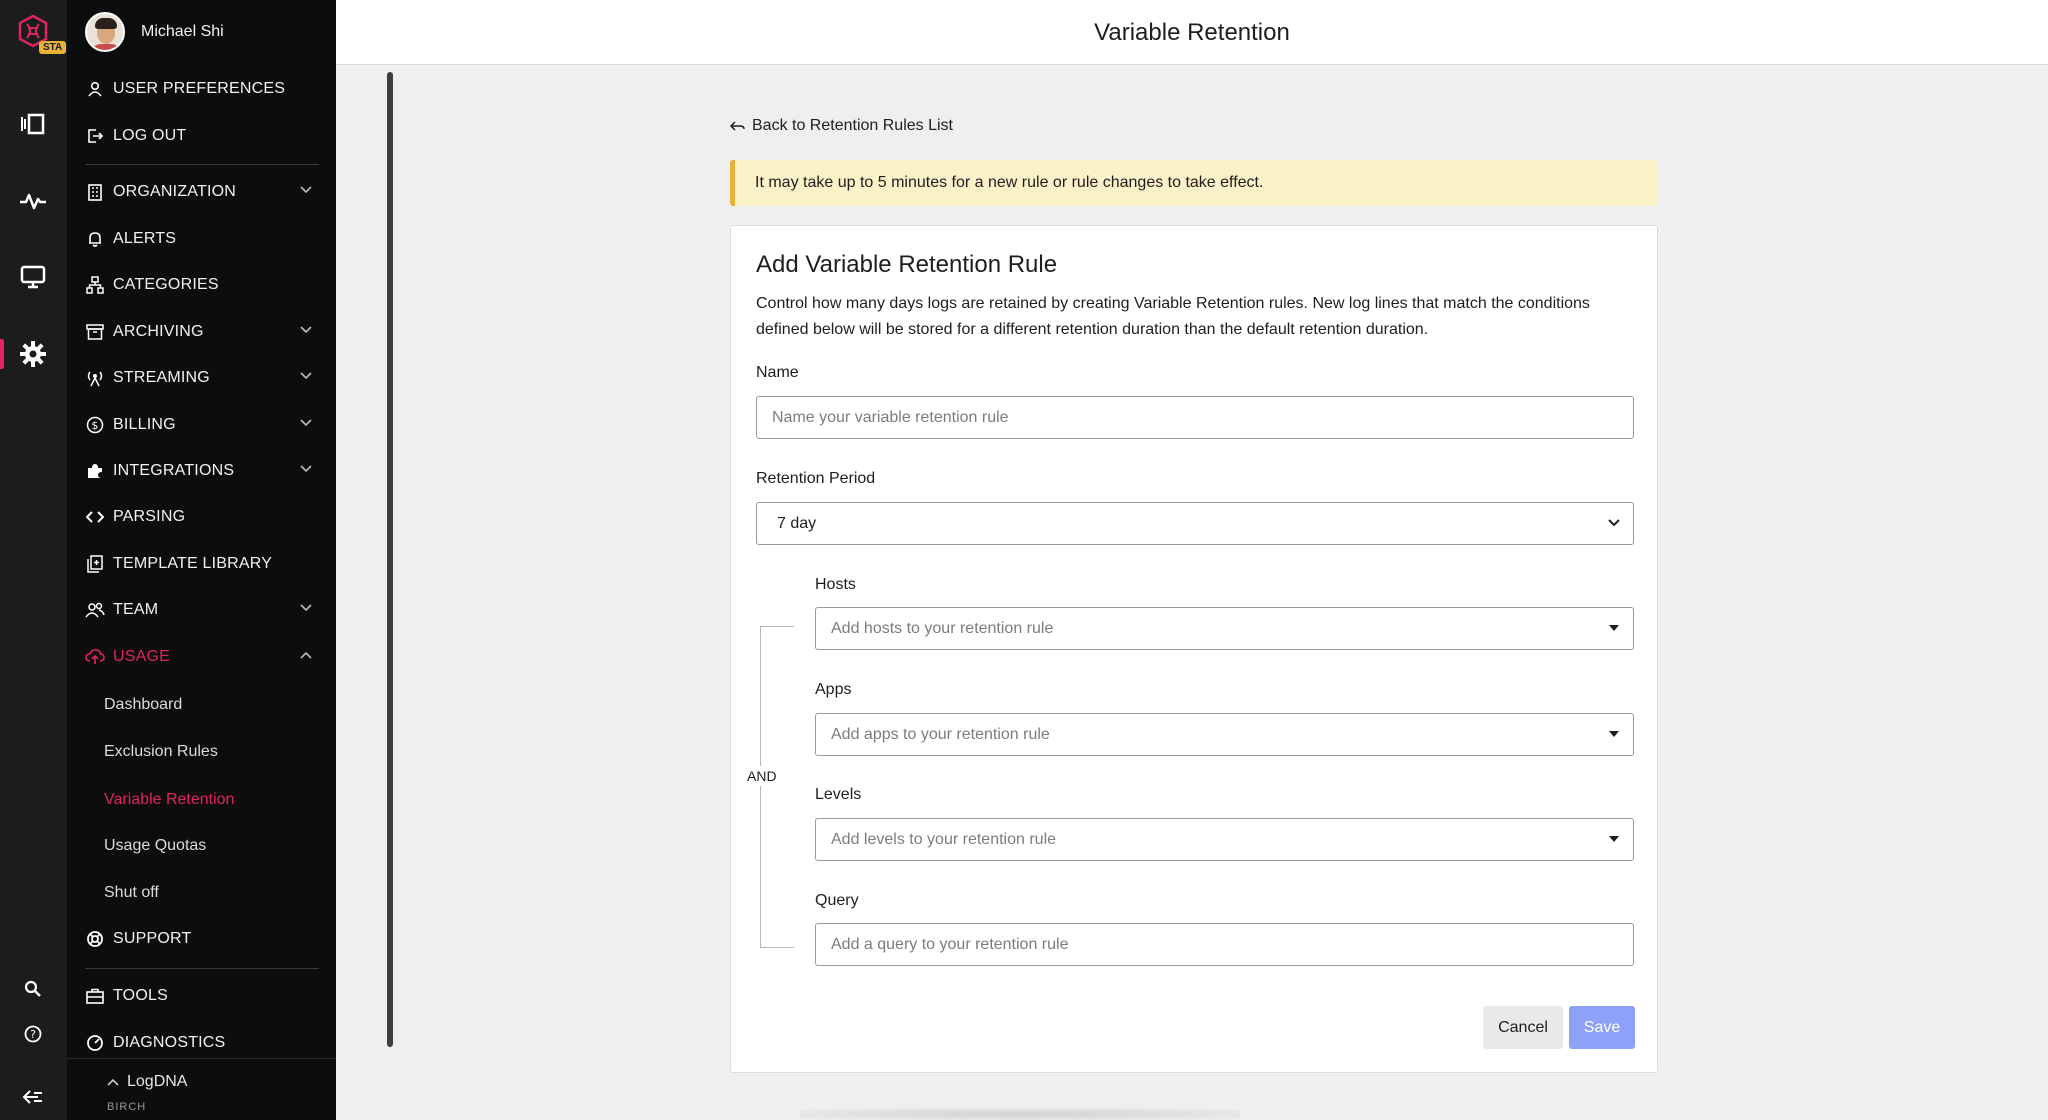  Describe the element at coordinates (144, 424) in the screenshot. I see `nav-label: BILLING` at that location.